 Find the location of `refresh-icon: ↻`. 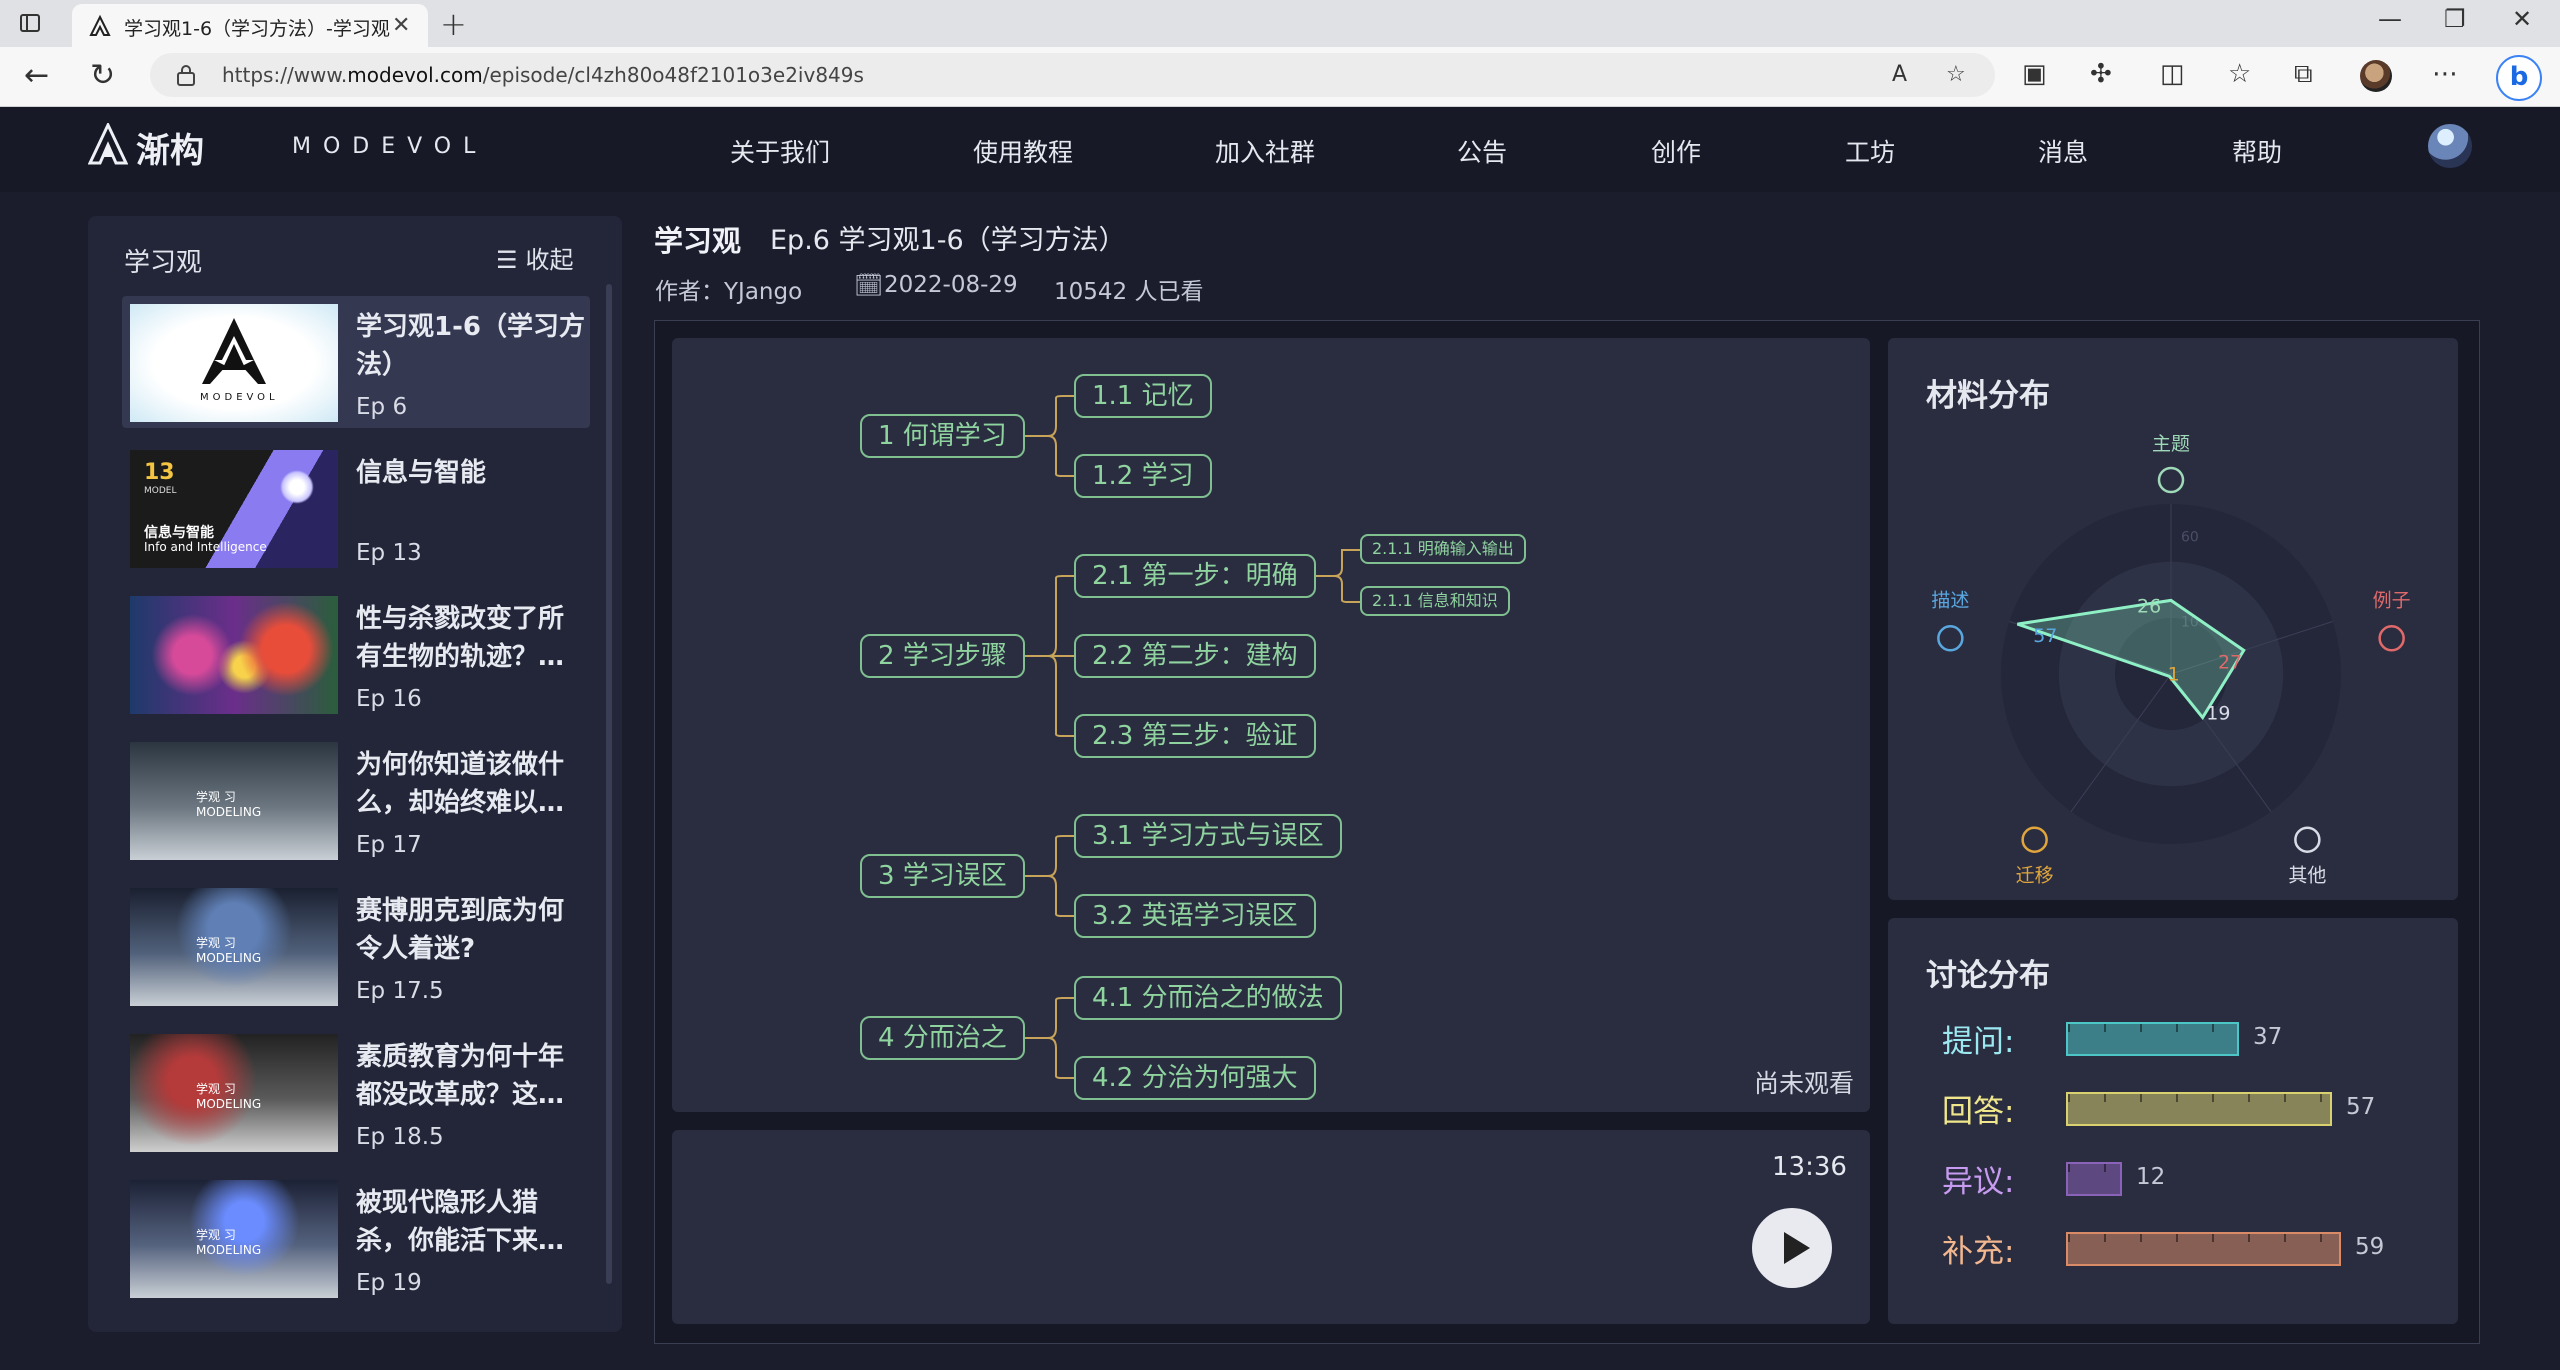

refresh-icon: ↻ is located at coordinates (102, 75).